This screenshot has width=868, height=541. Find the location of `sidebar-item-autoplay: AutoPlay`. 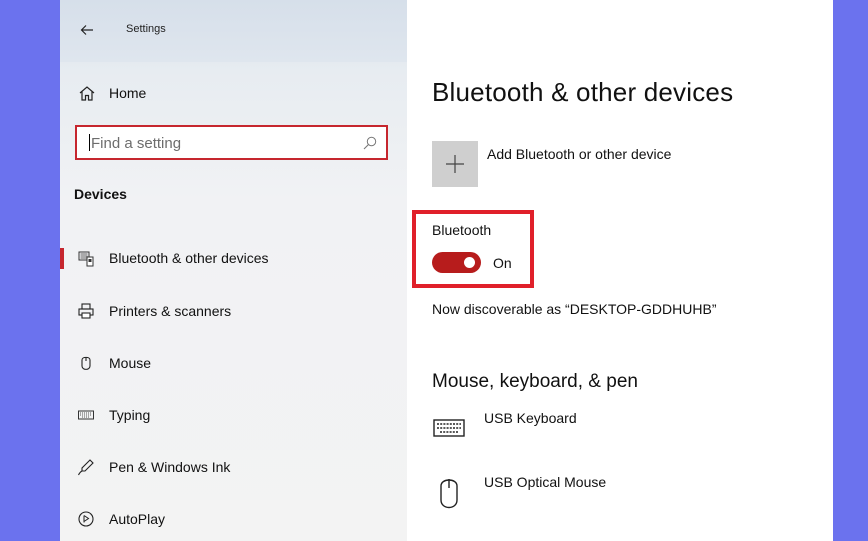

sidebar-item-autoplay: AutoPlay is located at coordinates (233, 519).